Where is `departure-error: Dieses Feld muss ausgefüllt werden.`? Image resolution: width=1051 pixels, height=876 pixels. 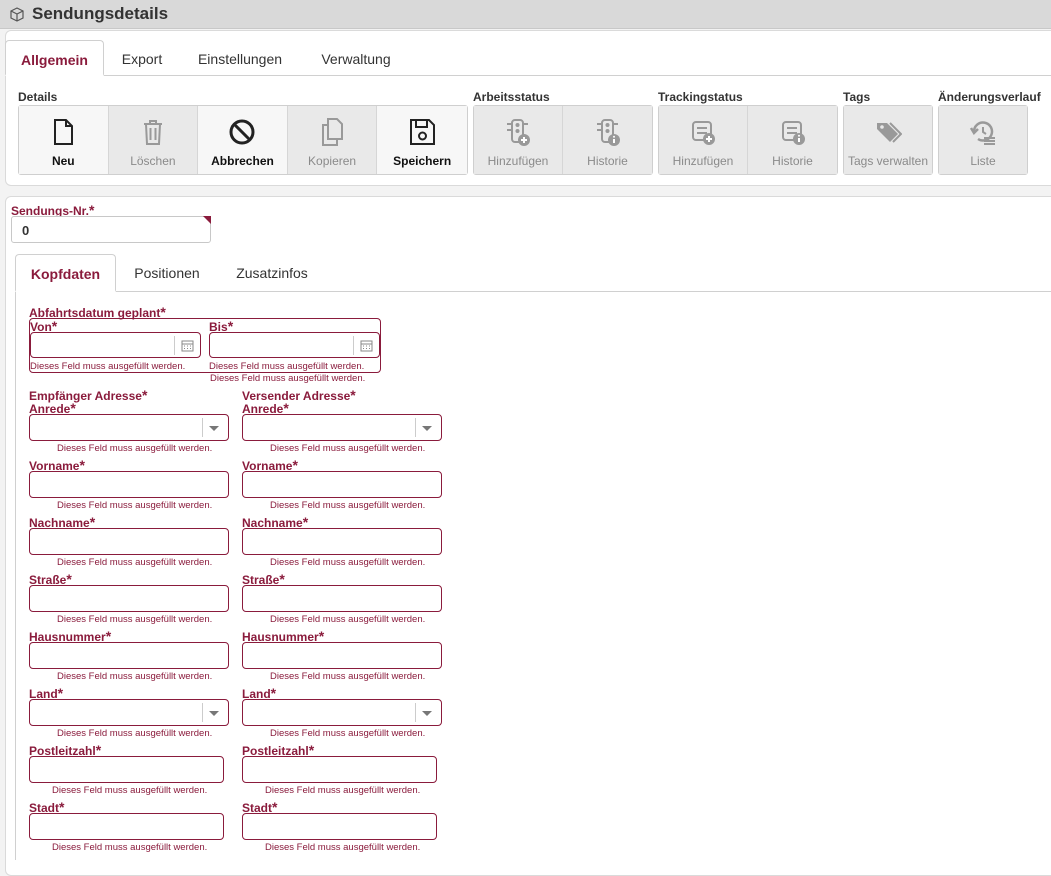 departure-error: Dieses Feld muss ausgefüllt werden. is located at coordinates (288, 378).